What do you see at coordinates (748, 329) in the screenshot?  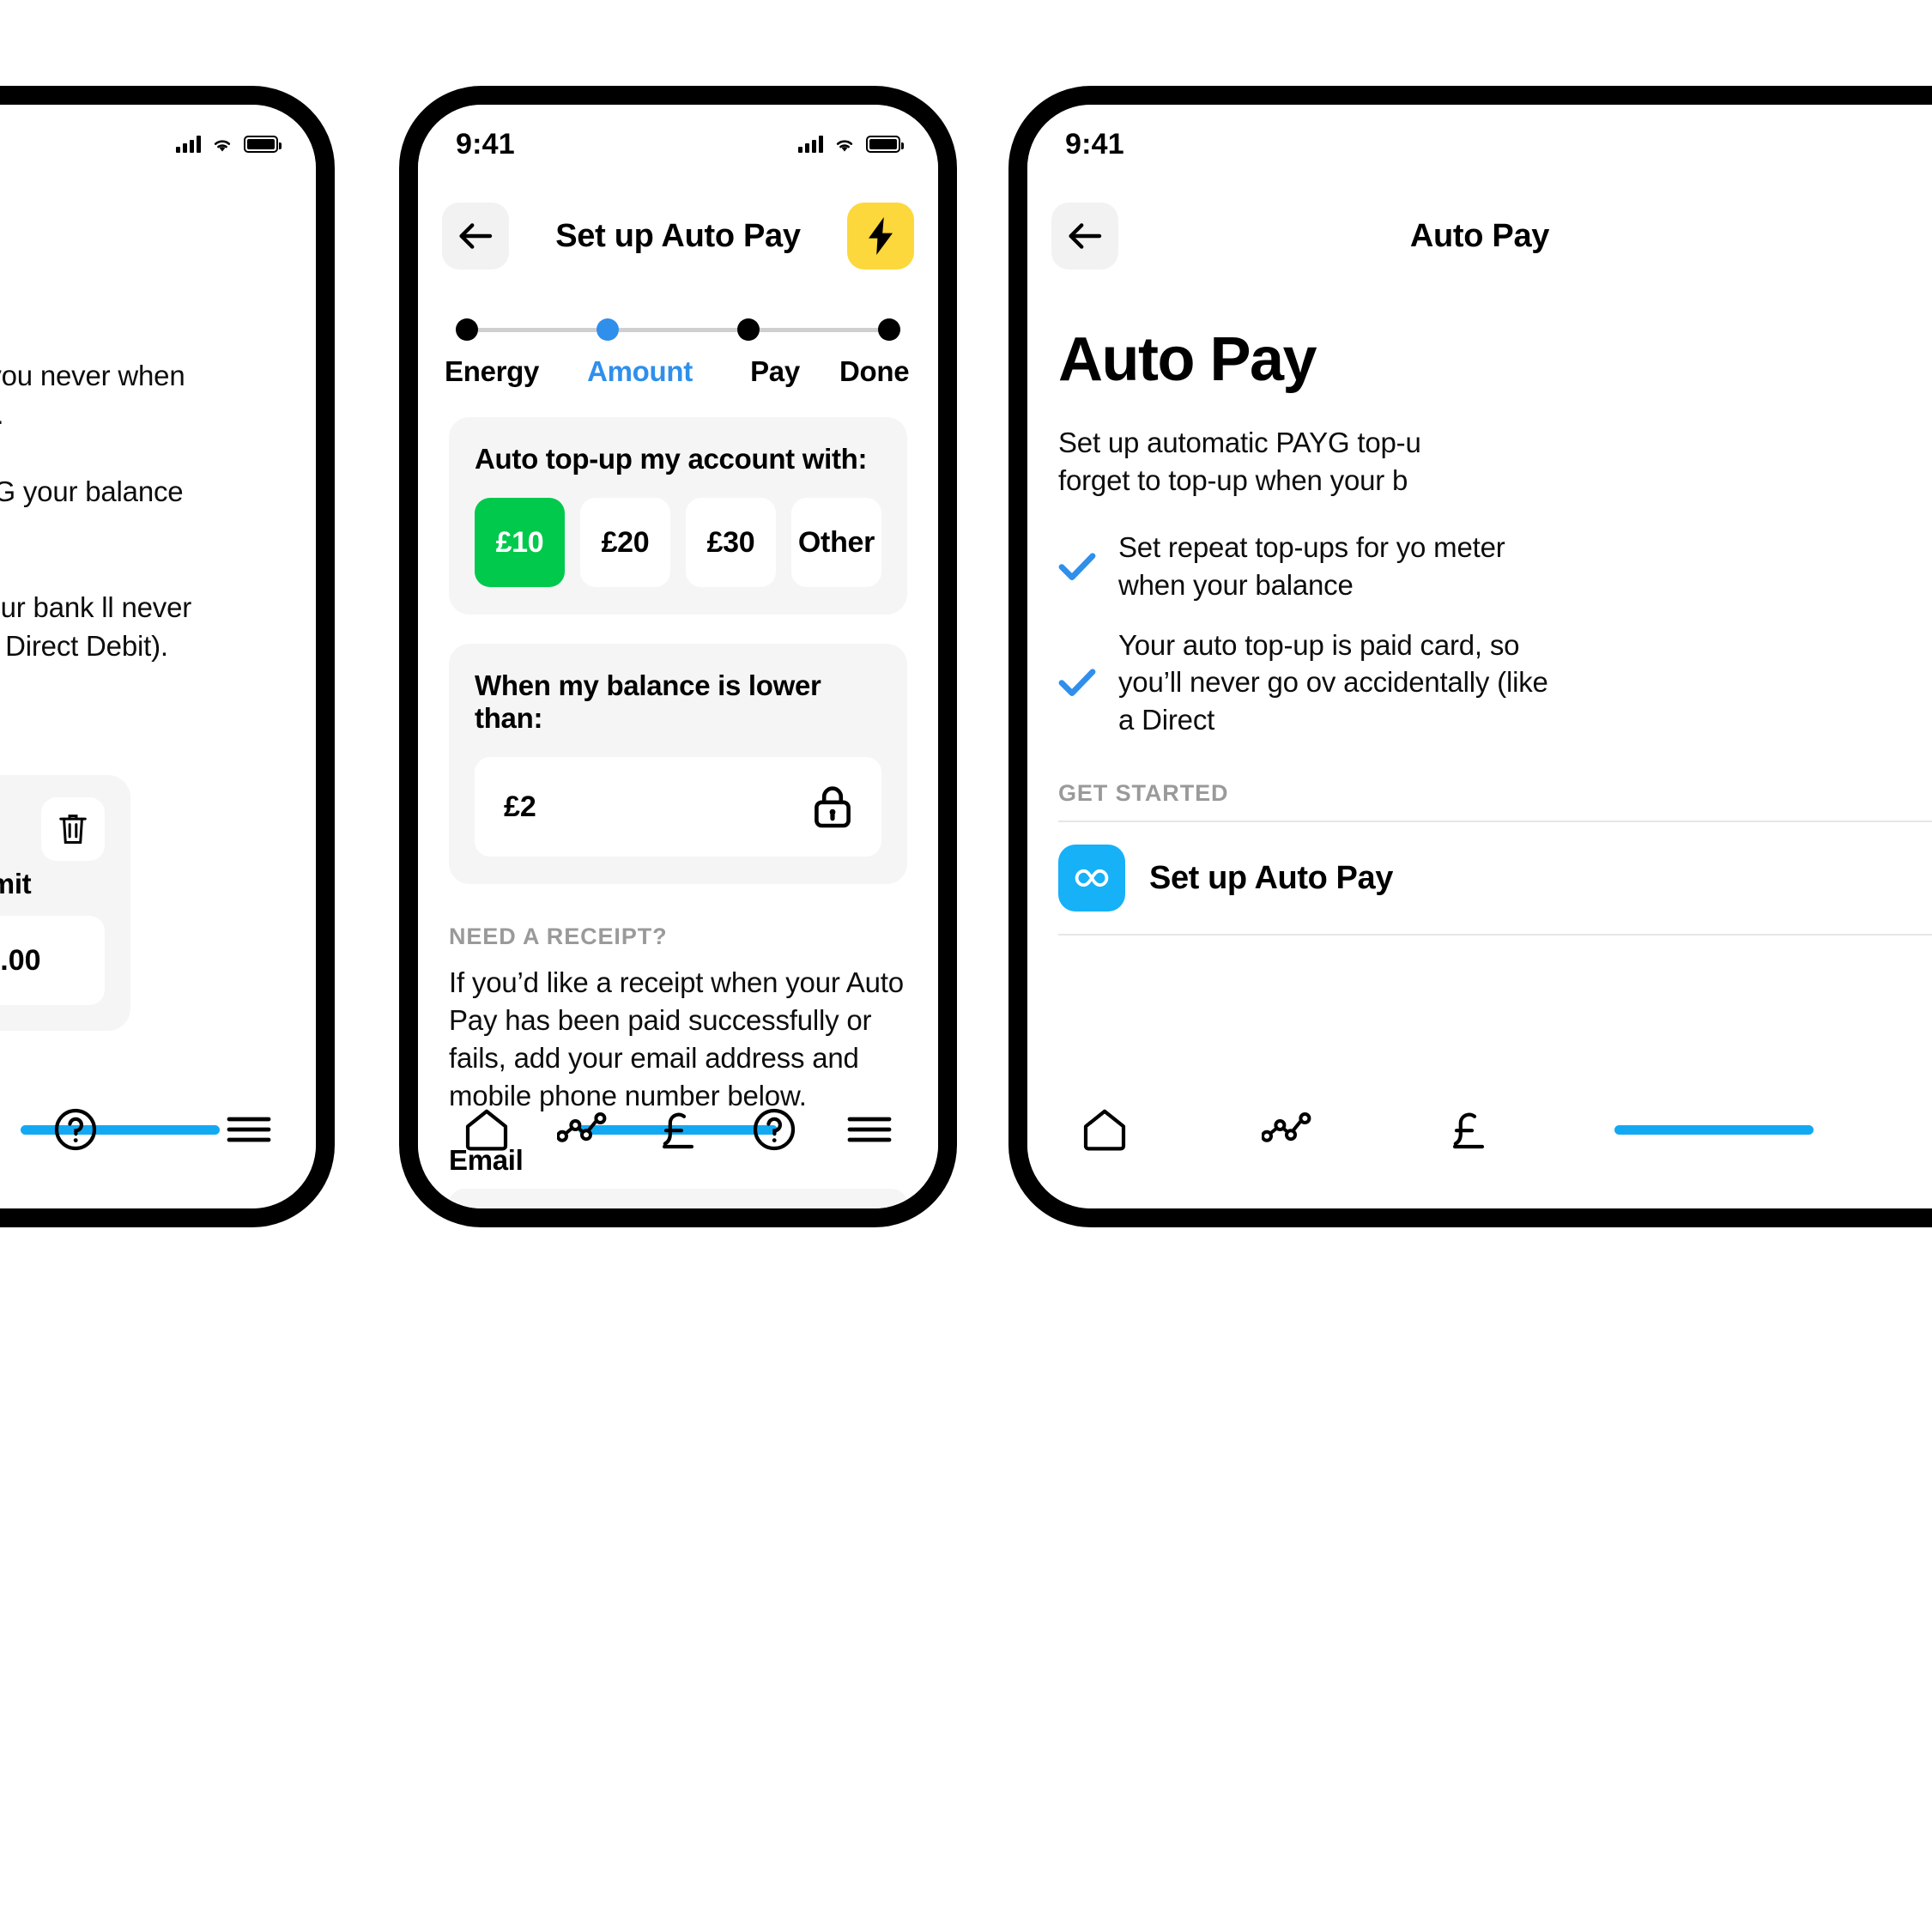 I see `step-dot-pay` at bounding box center [748, 329].